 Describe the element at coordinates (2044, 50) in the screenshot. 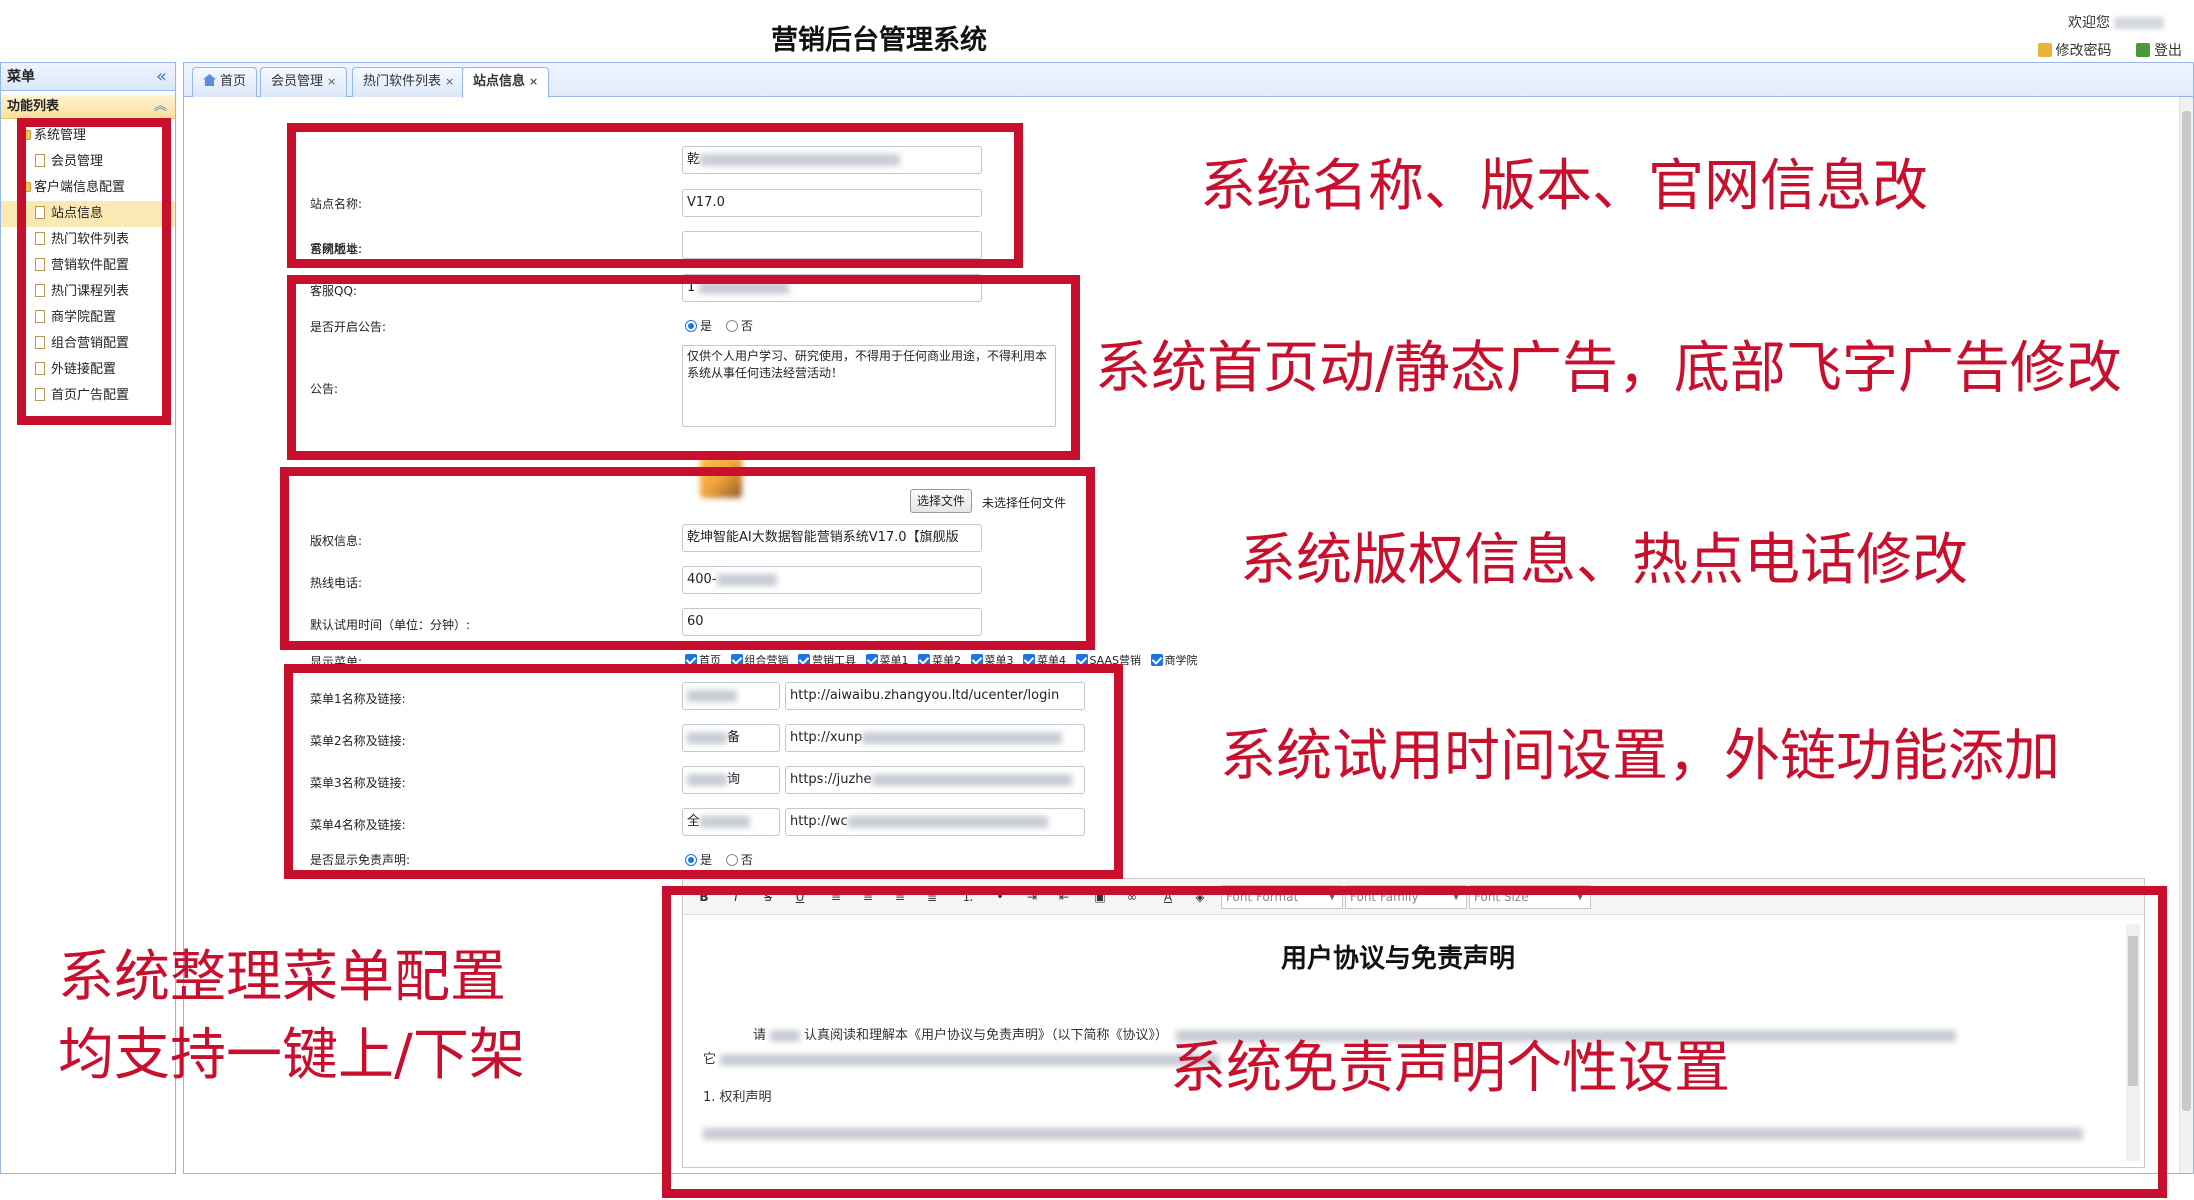

I see `key-icon` at that location.